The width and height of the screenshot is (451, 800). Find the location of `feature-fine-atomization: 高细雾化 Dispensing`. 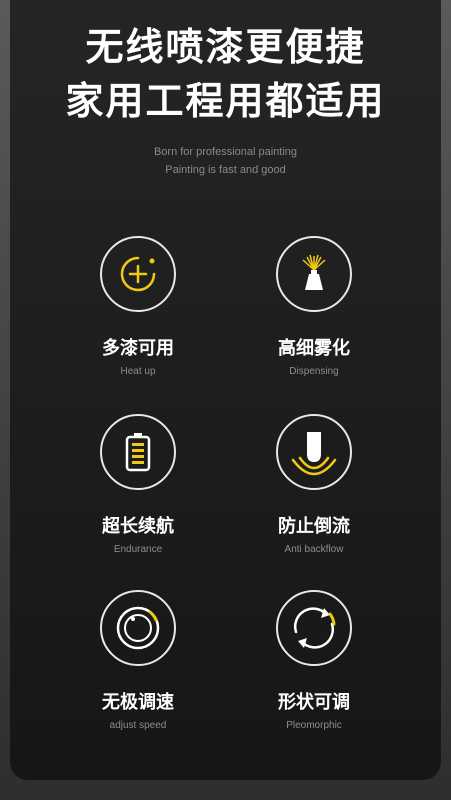

feature-fine-atomization: 高细雾化 Dispensing is located at coordinates (314, 306).